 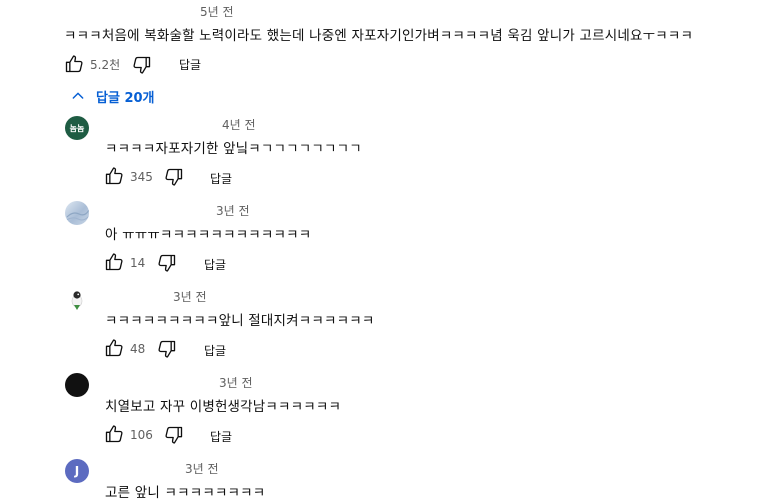 I want to click on reply-text: 고른 앞니 ㅋㅋㅋㅋㅋㅋㅋㅋ, so click(x=185, y=493).